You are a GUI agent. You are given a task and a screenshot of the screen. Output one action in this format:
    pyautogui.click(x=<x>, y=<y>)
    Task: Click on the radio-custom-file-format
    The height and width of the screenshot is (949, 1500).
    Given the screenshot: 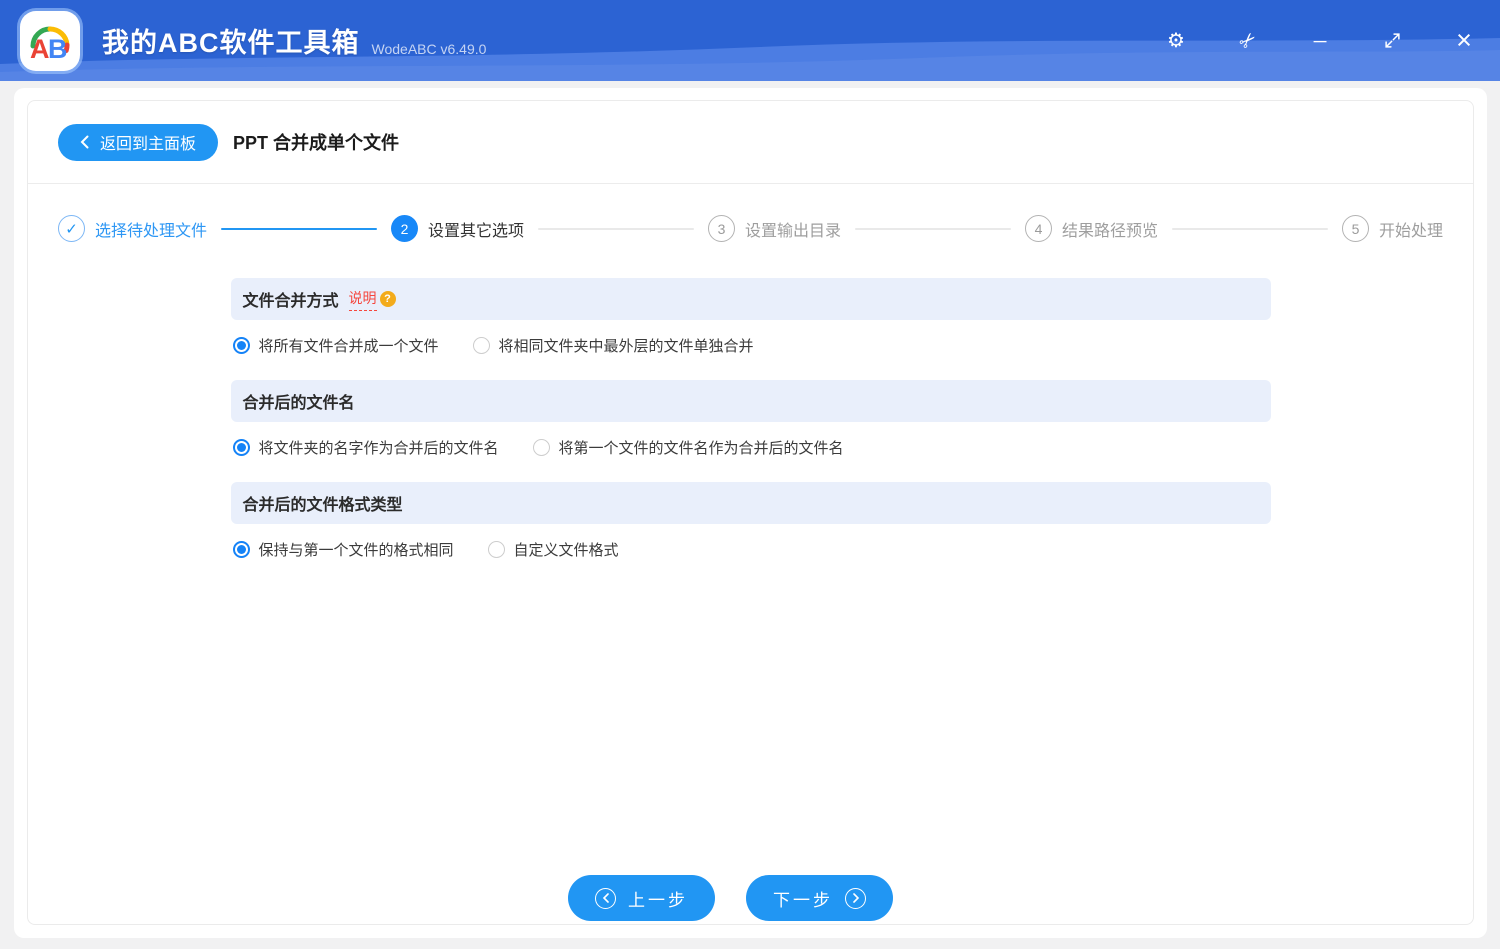 What is the action you would take?
    pyautogui.click(x=496, y=549)
    